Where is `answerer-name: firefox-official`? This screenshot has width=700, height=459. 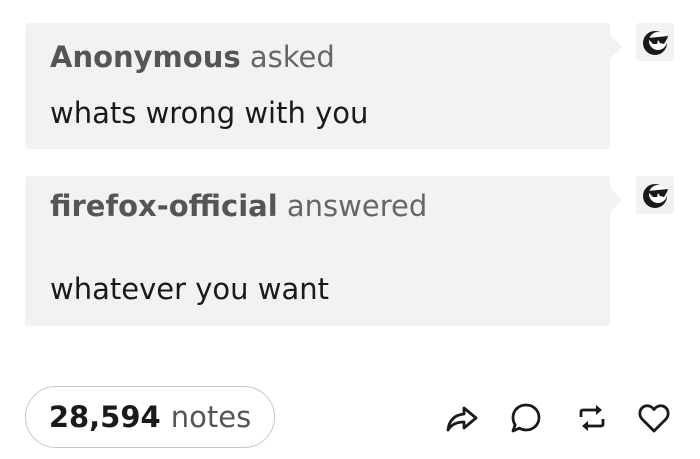
answerer-name: firefox-official is located at coordinates (164, 206).